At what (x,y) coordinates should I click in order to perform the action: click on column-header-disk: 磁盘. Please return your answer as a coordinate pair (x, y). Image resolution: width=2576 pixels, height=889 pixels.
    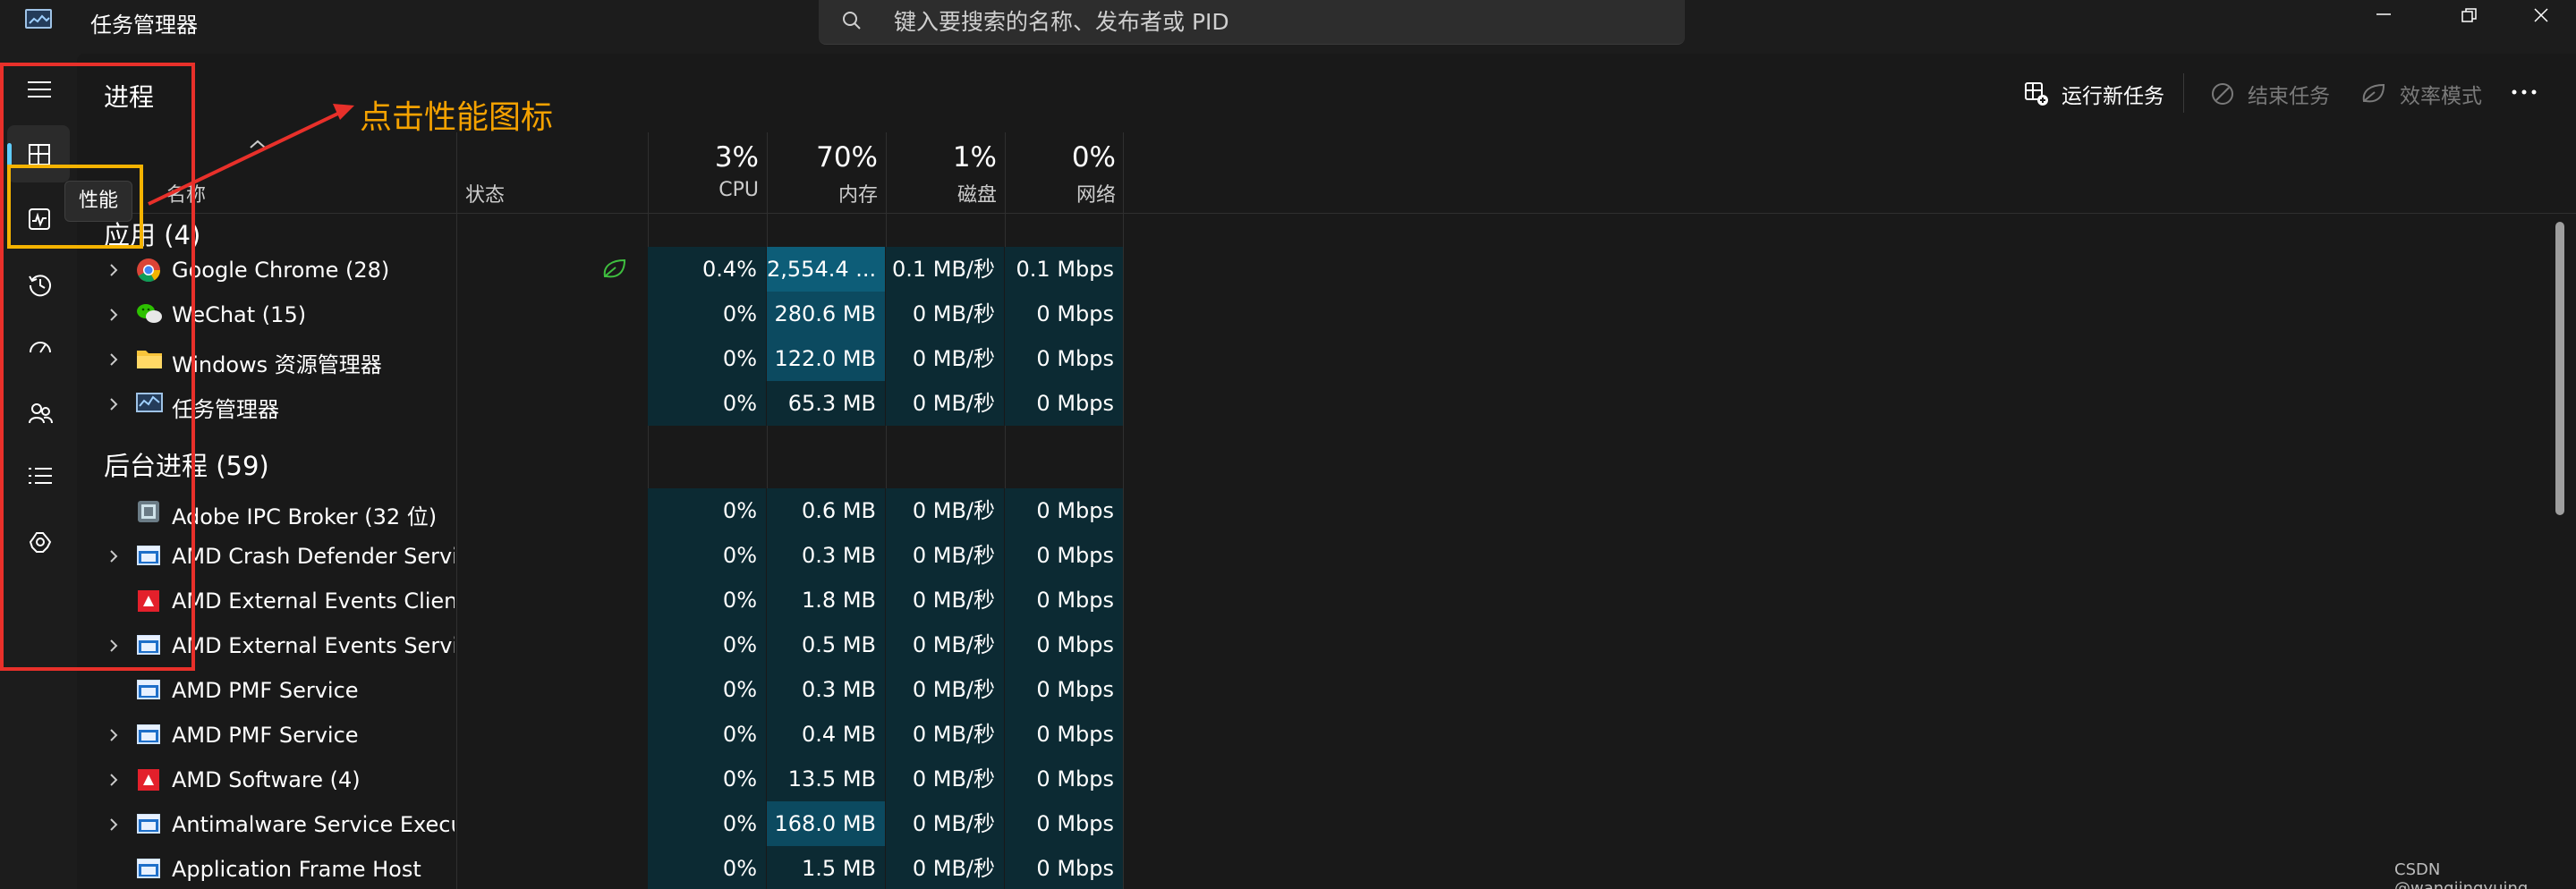
    Looking at the image, I should click on (942, 193).